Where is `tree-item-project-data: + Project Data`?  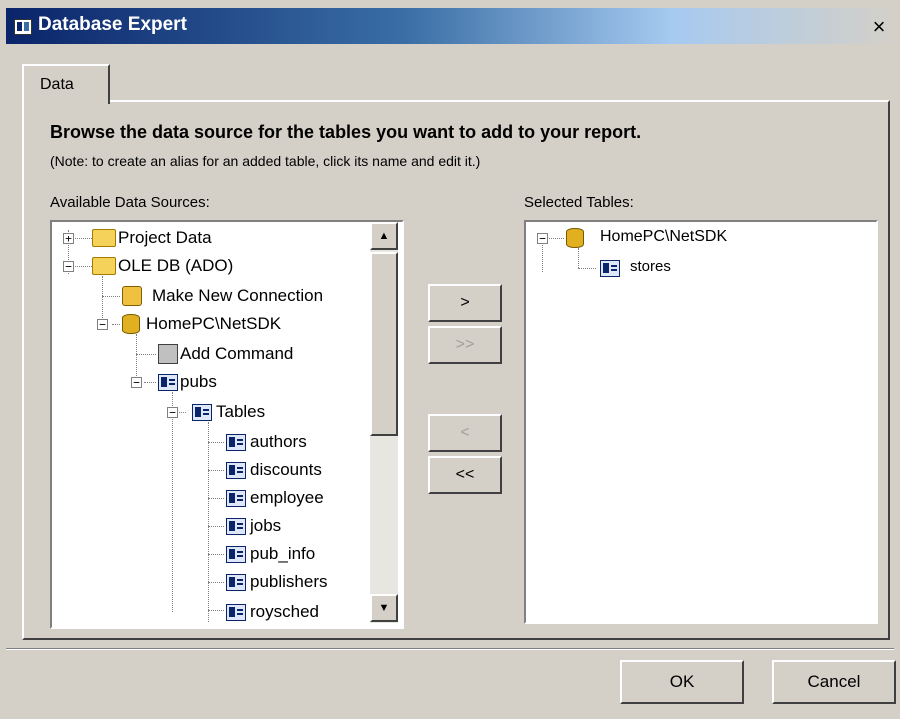
tree-item-project-data: + Project Data is located at coordinates (212, 238).